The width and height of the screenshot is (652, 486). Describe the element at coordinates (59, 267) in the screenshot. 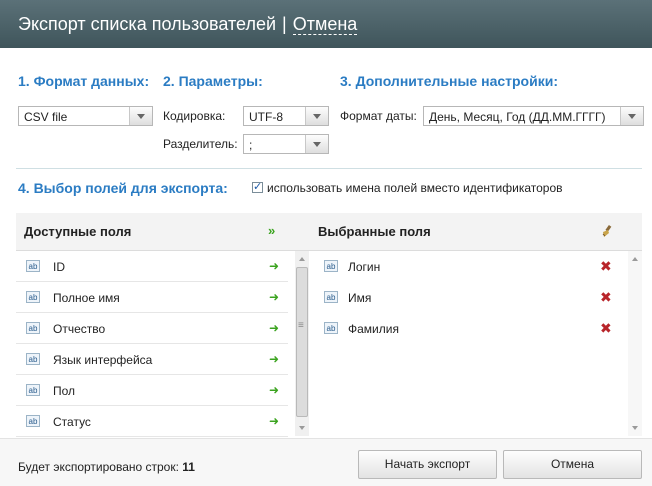

I see `field-label: ID` at that location.